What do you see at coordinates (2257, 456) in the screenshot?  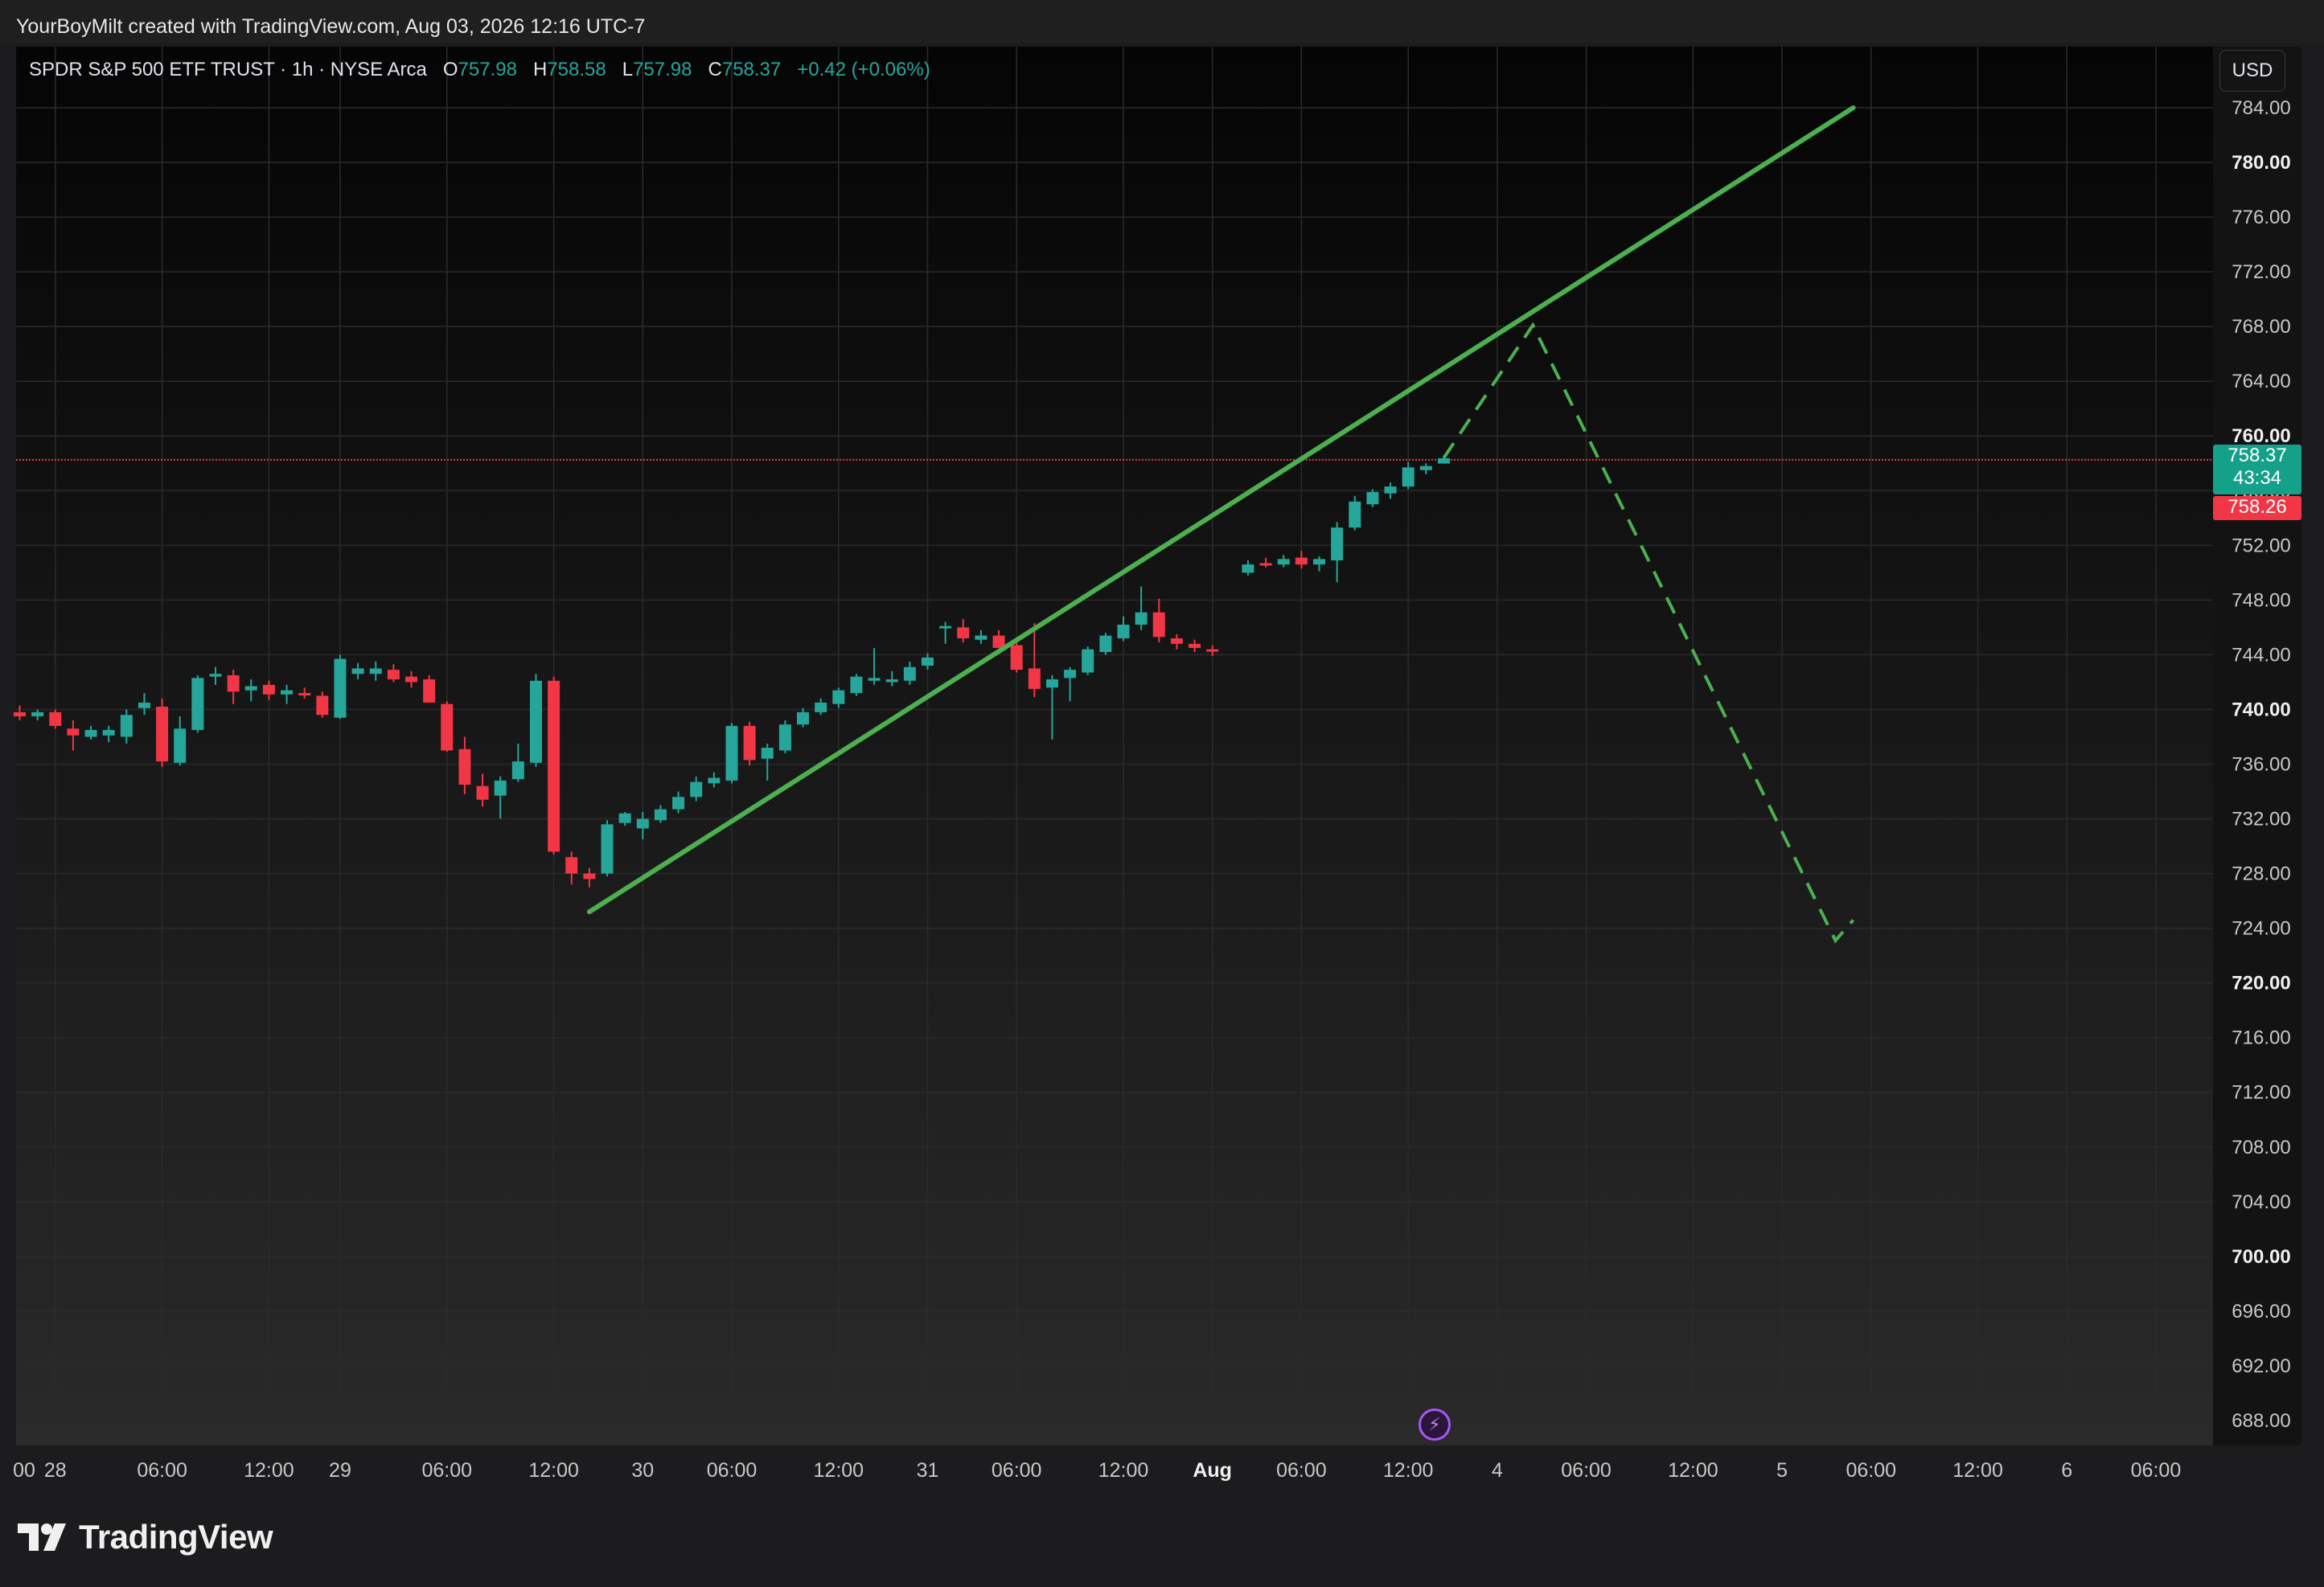 I see `last-price-value: 758.37` at bounding box center [2257, 456].